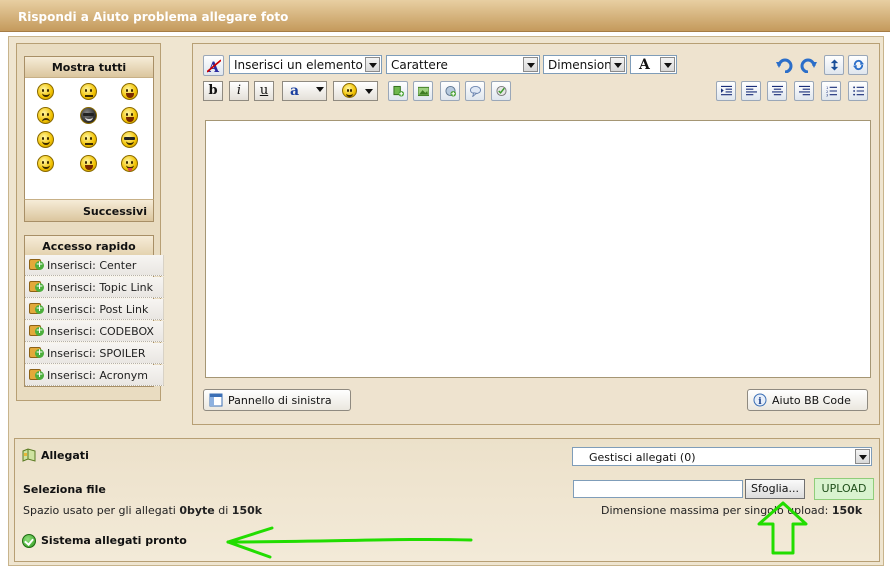 This screenshot has height=566, width=890. What do you see at coordinates (445, 16) in the screenshot?
I see `window-title: Rispondi a Aiuto problema allegare foto` at bounding box center [445, 16].